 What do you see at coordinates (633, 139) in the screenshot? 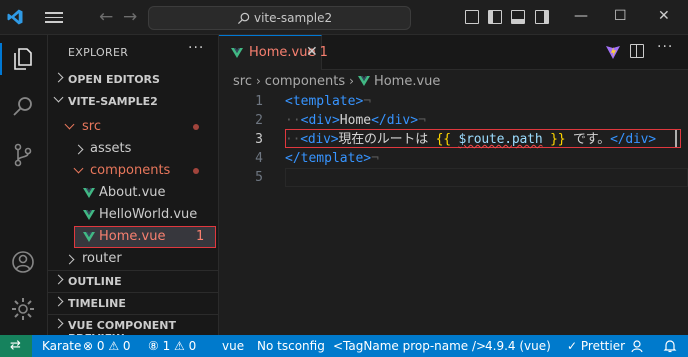
I see `code-token: </div>` at bounding box center [633, 139].